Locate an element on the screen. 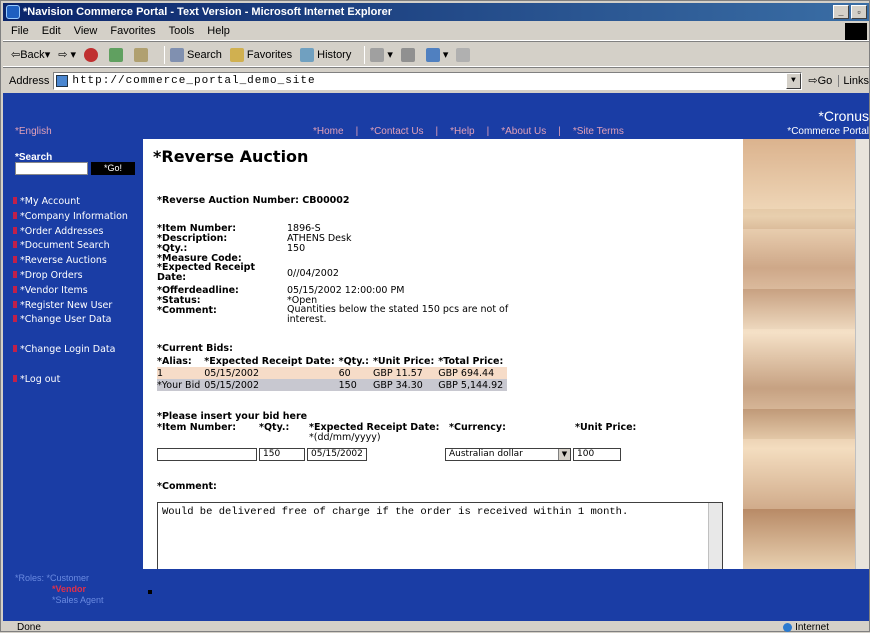 The height and width of the screenshot is (633, 870). menu-help: Help is located at coordinates (218, 31).